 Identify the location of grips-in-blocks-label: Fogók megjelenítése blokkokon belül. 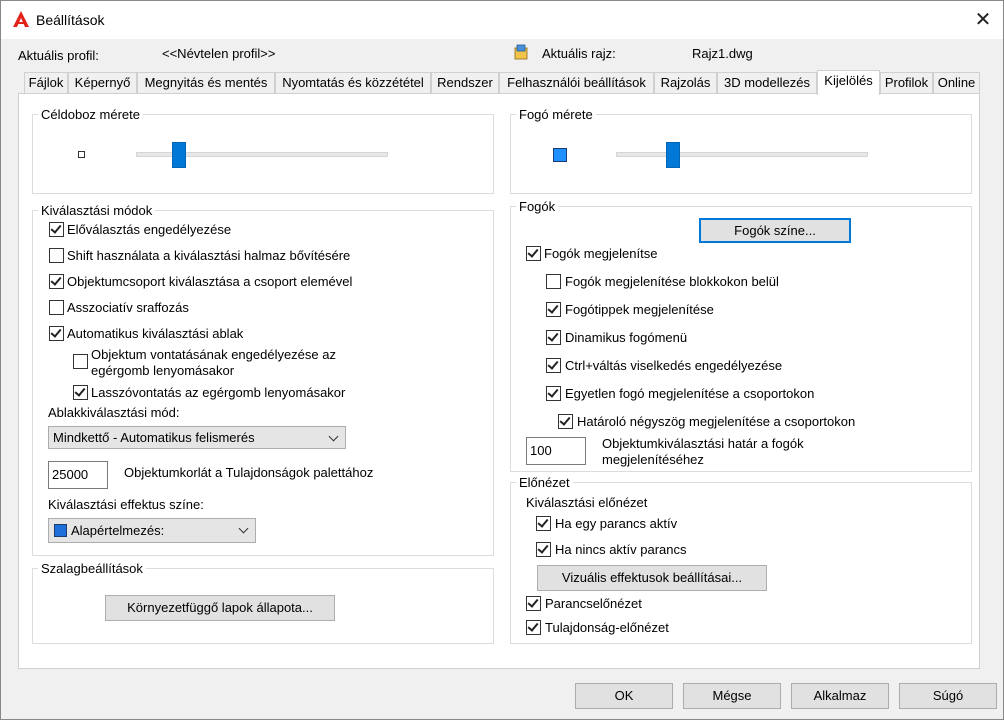
(672, 281).